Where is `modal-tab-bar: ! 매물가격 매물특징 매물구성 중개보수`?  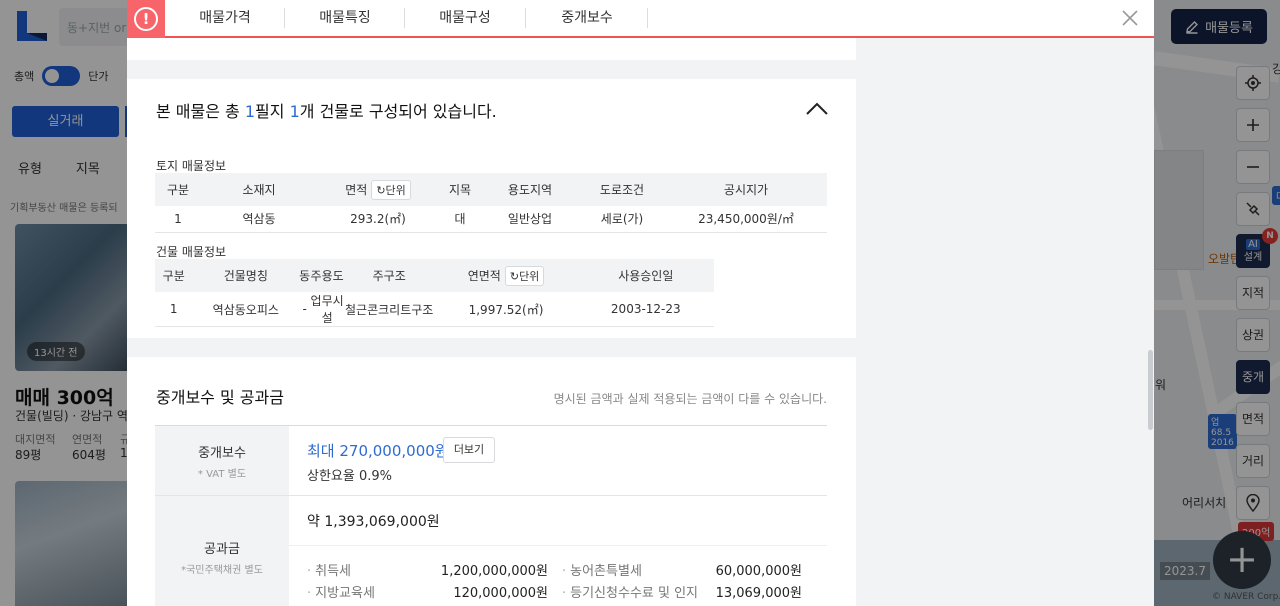 modal-tab-bar: ! 매물가격 매물특징 매물구성 중개보수 is located at coordinates (640, 19).